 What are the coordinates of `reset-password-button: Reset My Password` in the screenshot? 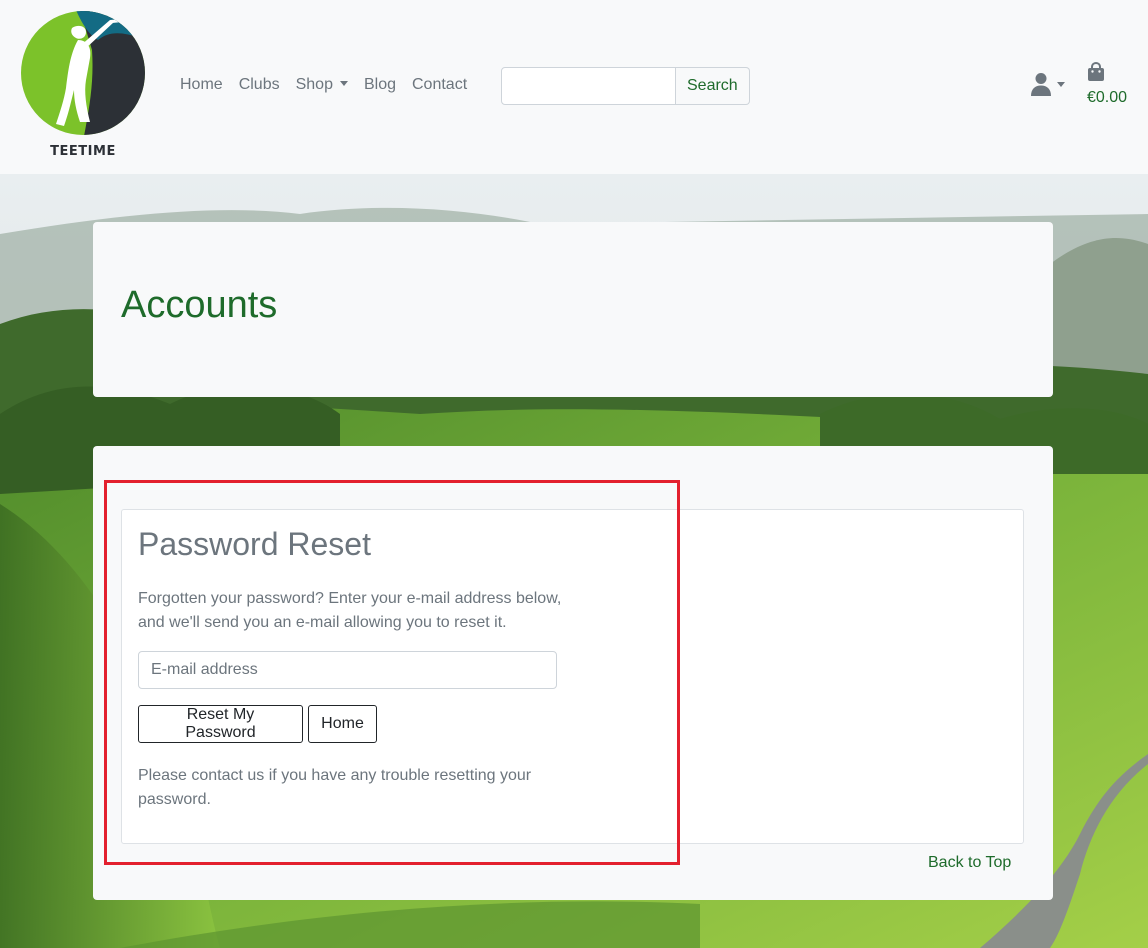 It's located at (220, 724).